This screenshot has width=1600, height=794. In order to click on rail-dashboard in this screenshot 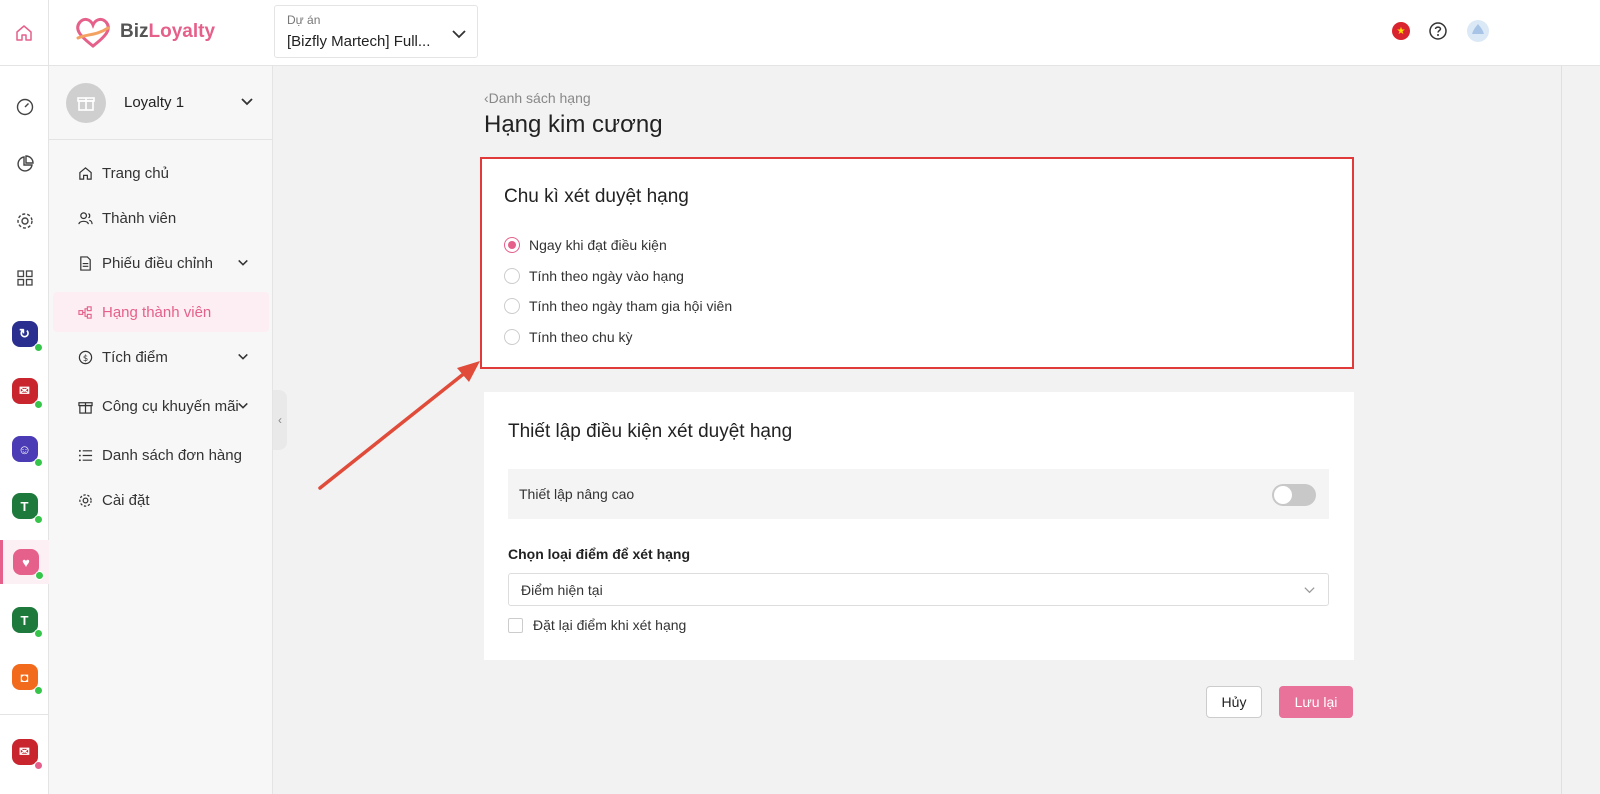, I will do `click(24, 107)`.